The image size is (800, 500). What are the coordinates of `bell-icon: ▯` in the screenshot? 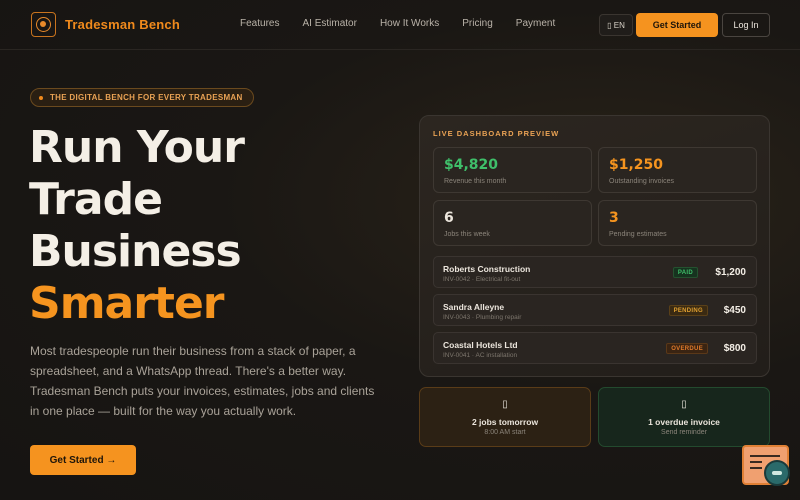 It's located at (684, 404).